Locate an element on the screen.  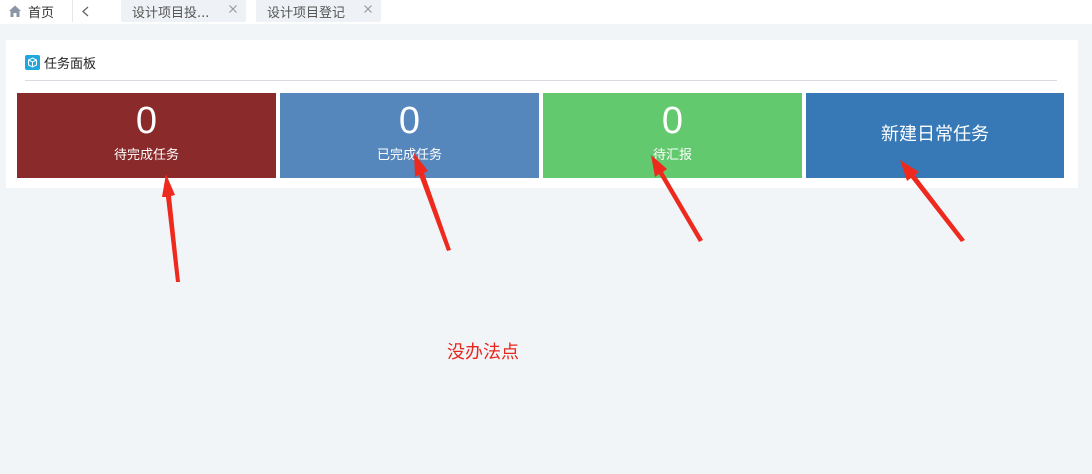
tab-home: 首页 is located at coordinates (34, 11).